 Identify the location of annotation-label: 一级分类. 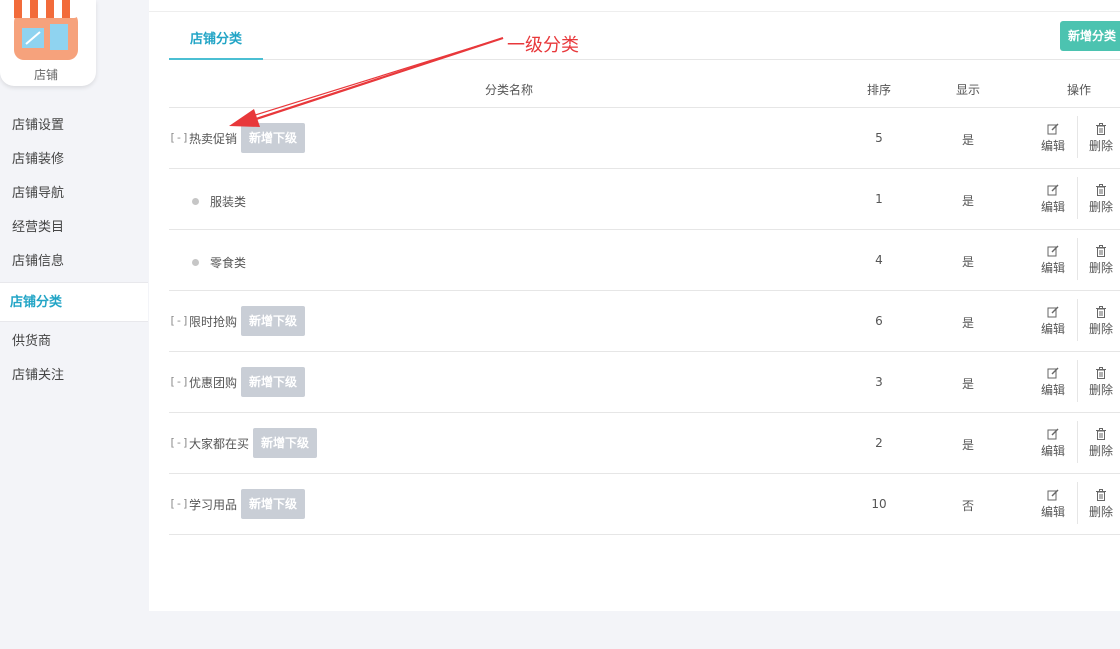
(543, 45).